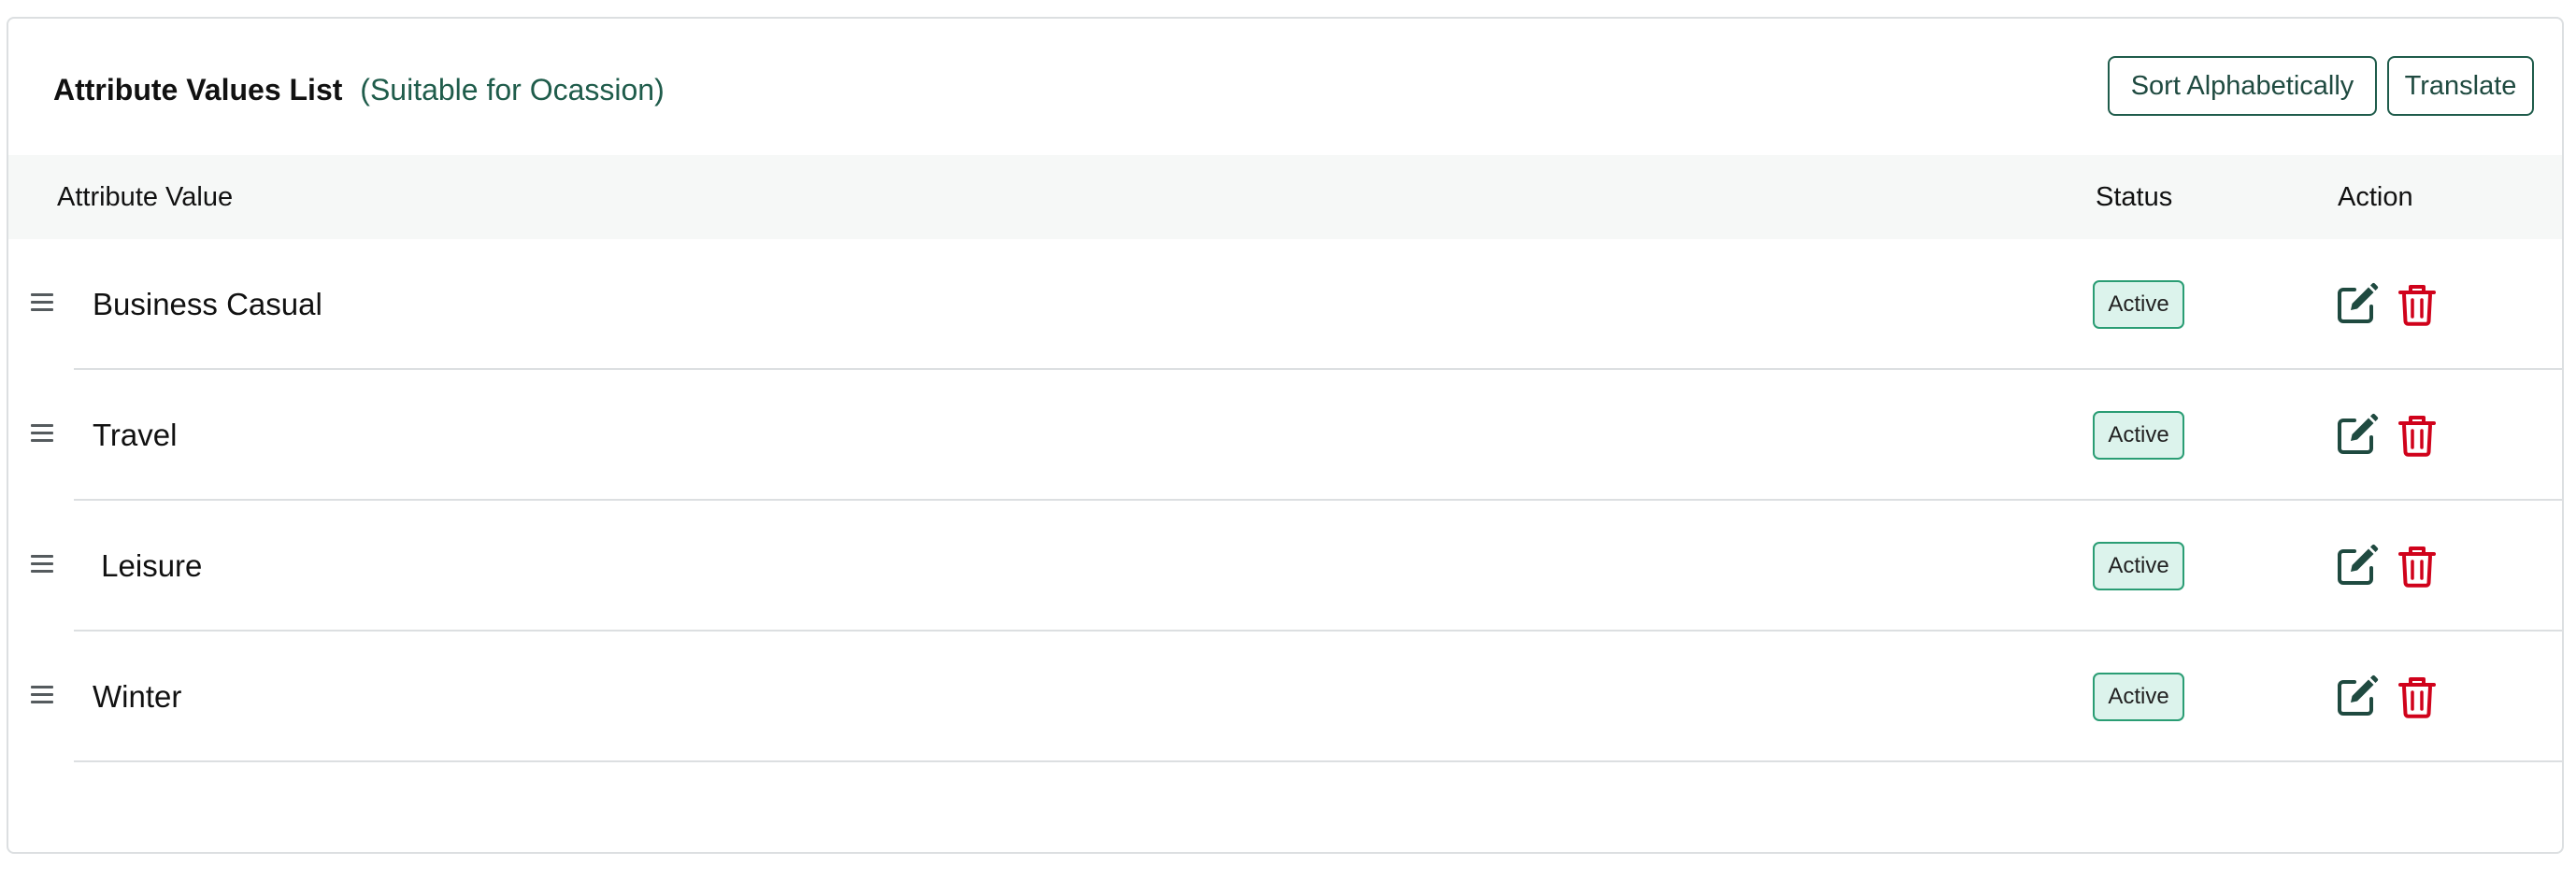 The image size is (2576, 880). What do you see at coordinates (135, 435) in the screenshot?
I see `attribute-value-label: Travel` at bounding box center [135, 435].